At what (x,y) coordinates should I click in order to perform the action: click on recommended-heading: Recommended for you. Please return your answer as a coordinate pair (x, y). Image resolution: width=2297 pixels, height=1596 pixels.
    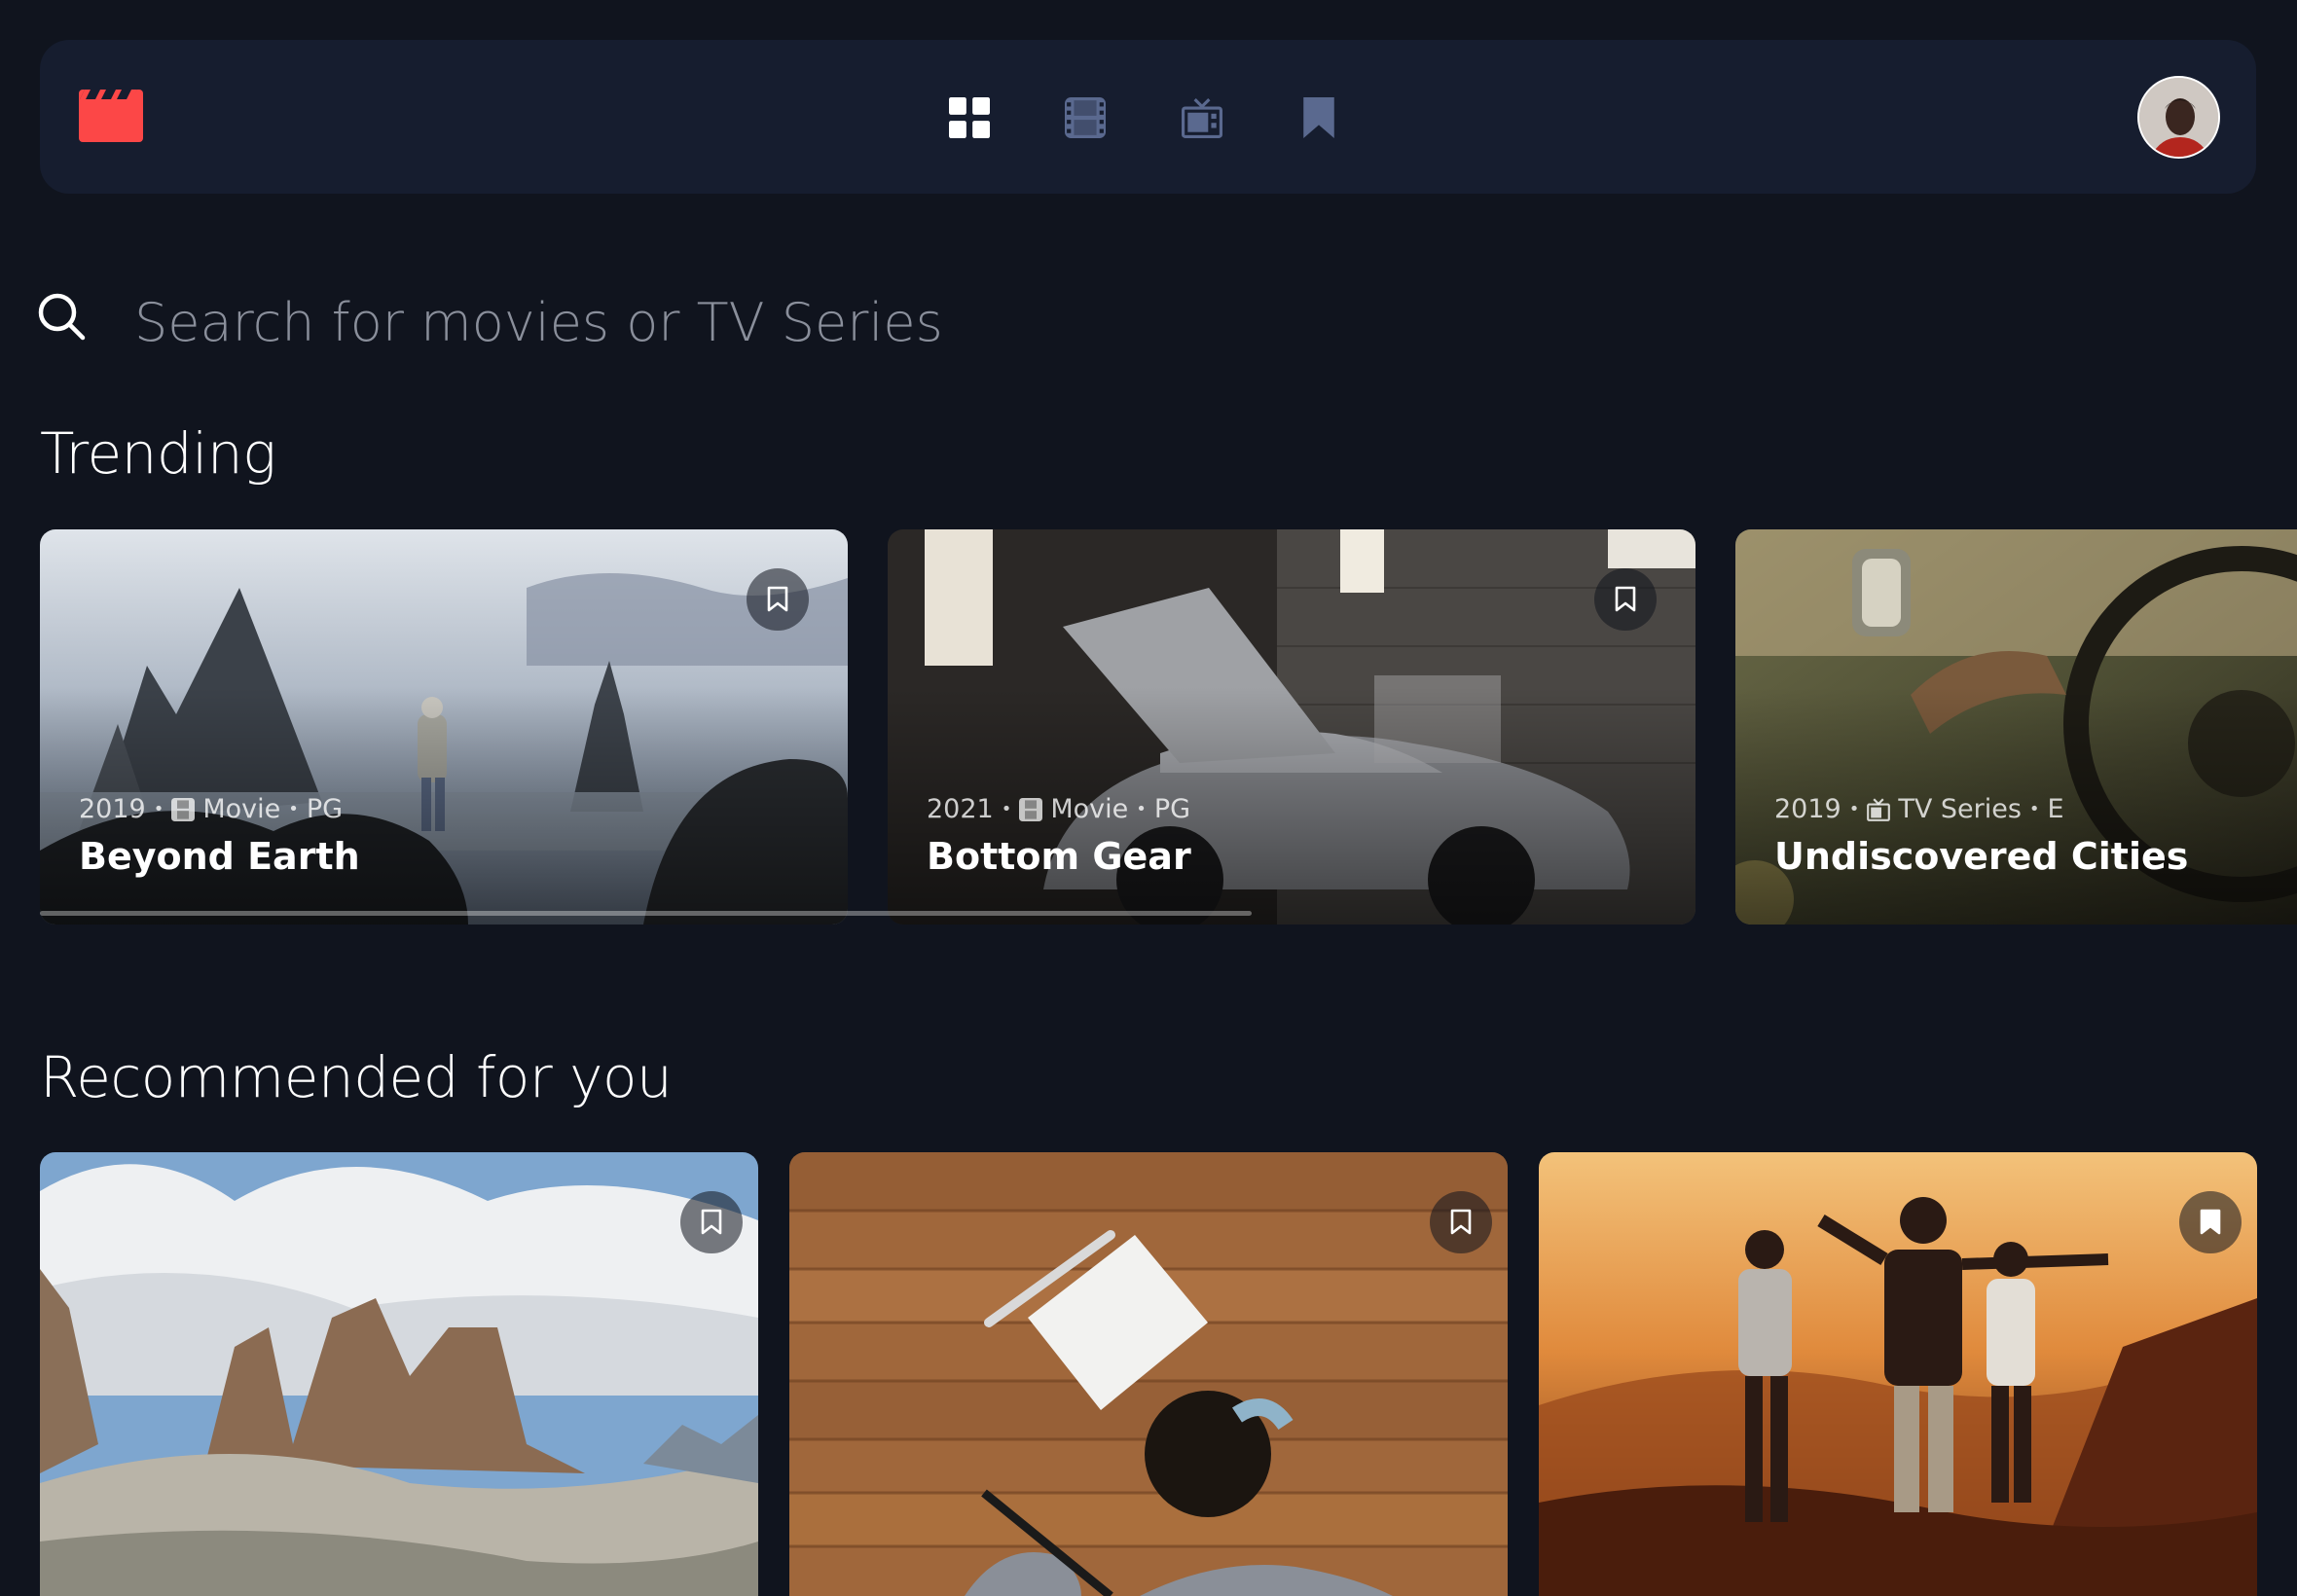
    Looking at the image, I should click on (356, 1077).